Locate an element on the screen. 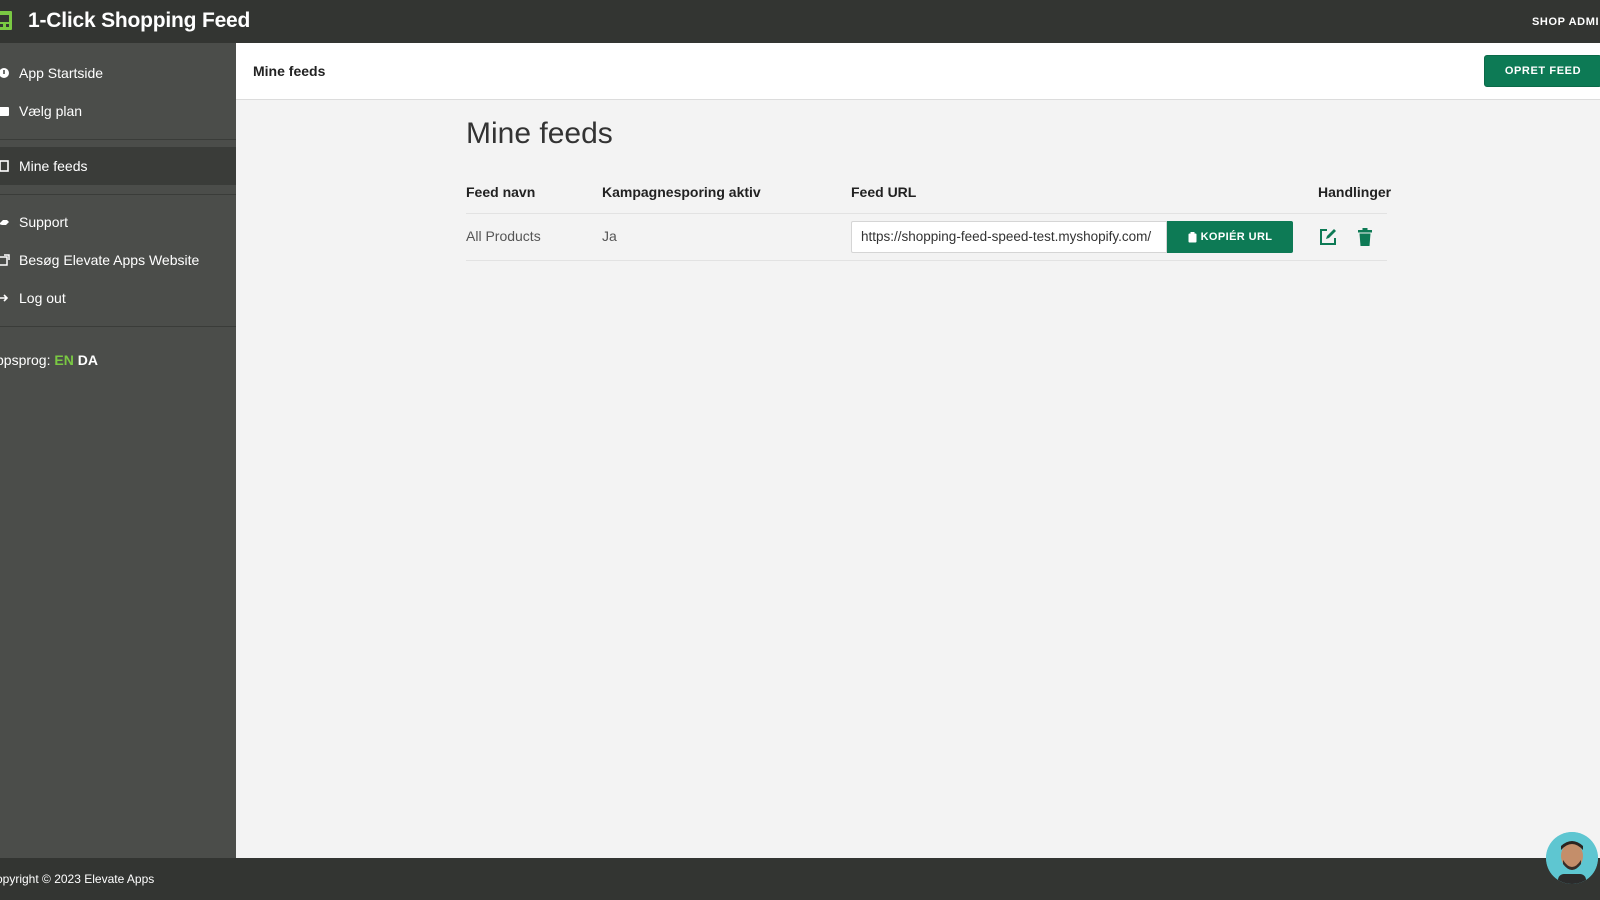 The width and height of the screenshot is (1600, 900). sidebar-item-label: Vælg plan is located at coordinates (51, 111).